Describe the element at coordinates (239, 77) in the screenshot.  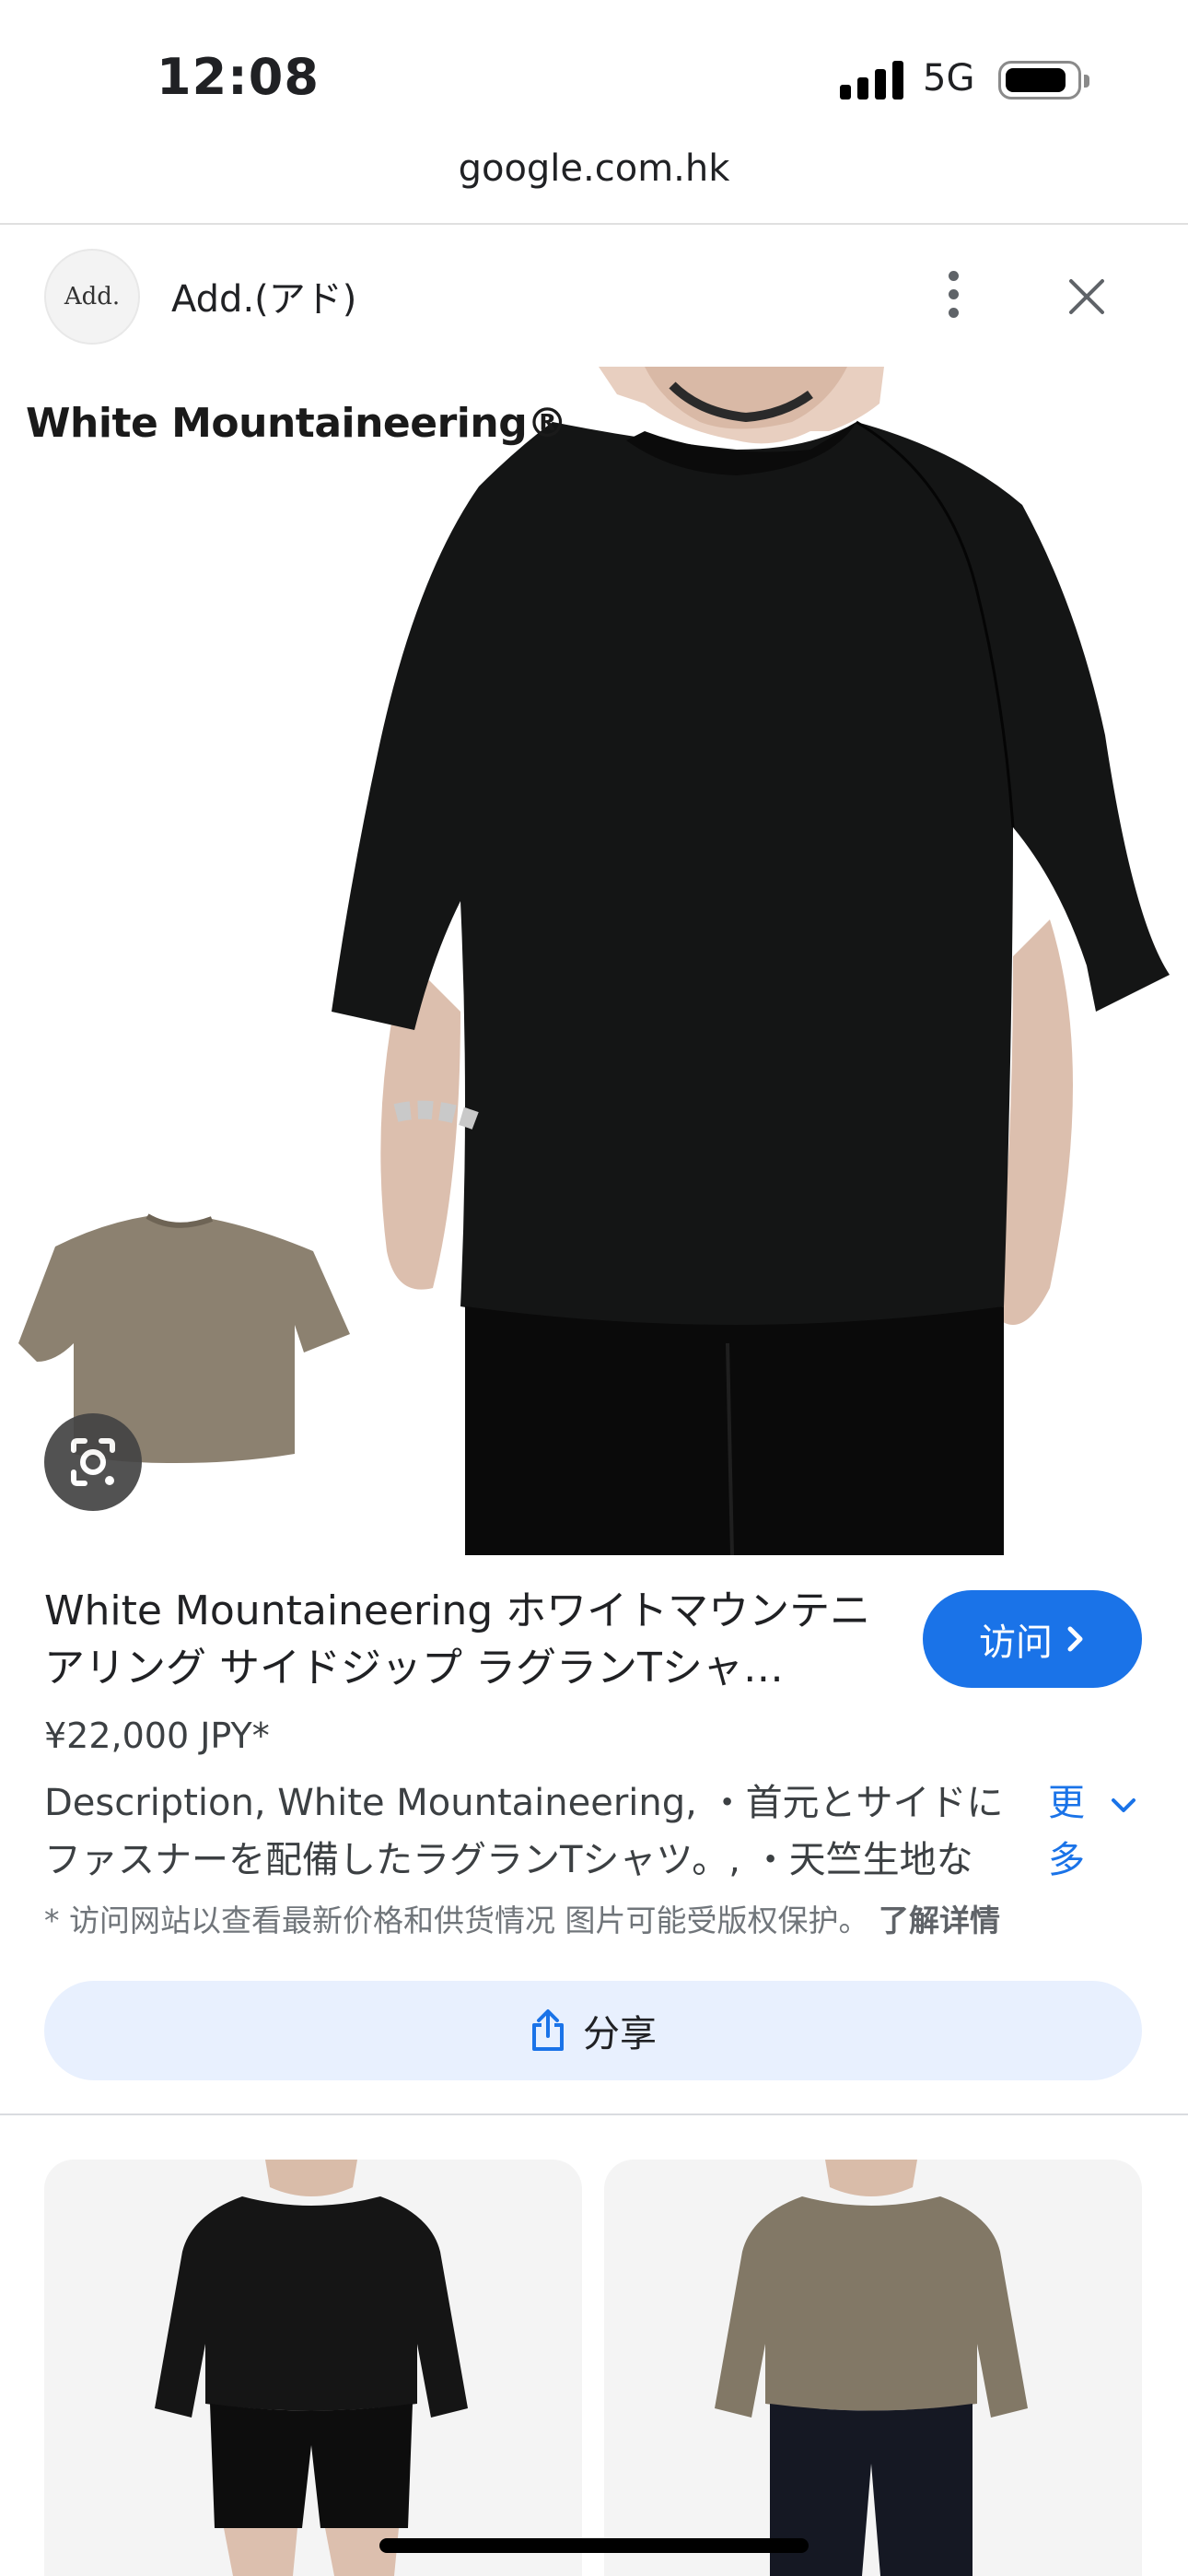
I see `status-time: 12:08` at that location.